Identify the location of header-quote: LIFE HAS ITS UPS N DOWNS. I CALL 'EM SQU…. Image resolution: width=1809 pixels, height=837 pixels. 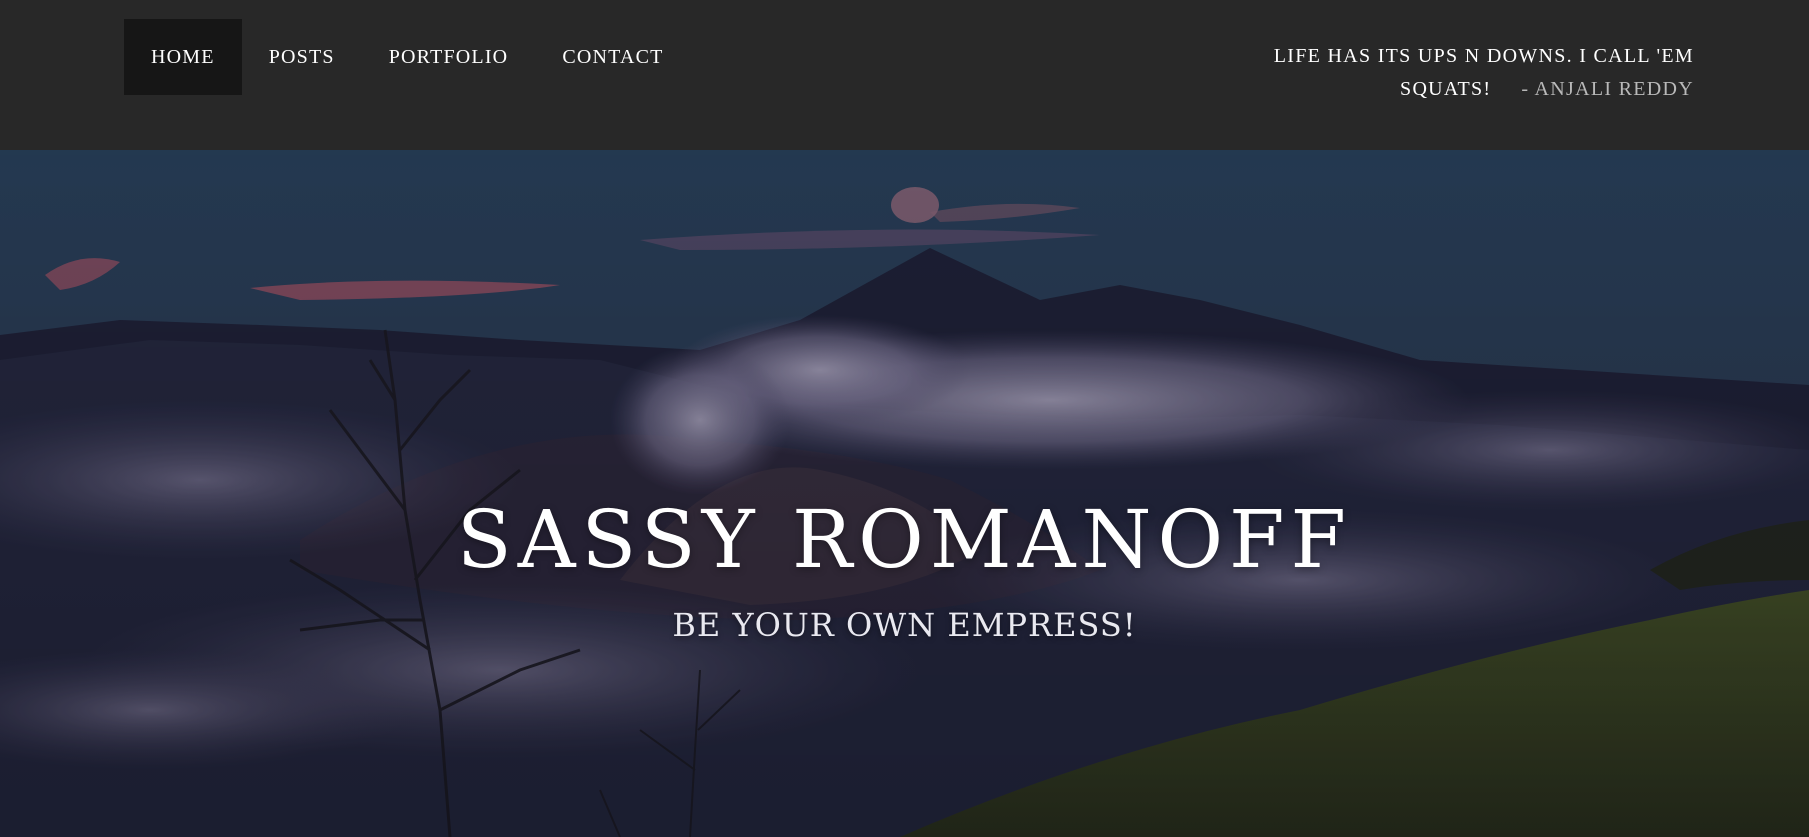
(1459, 73).